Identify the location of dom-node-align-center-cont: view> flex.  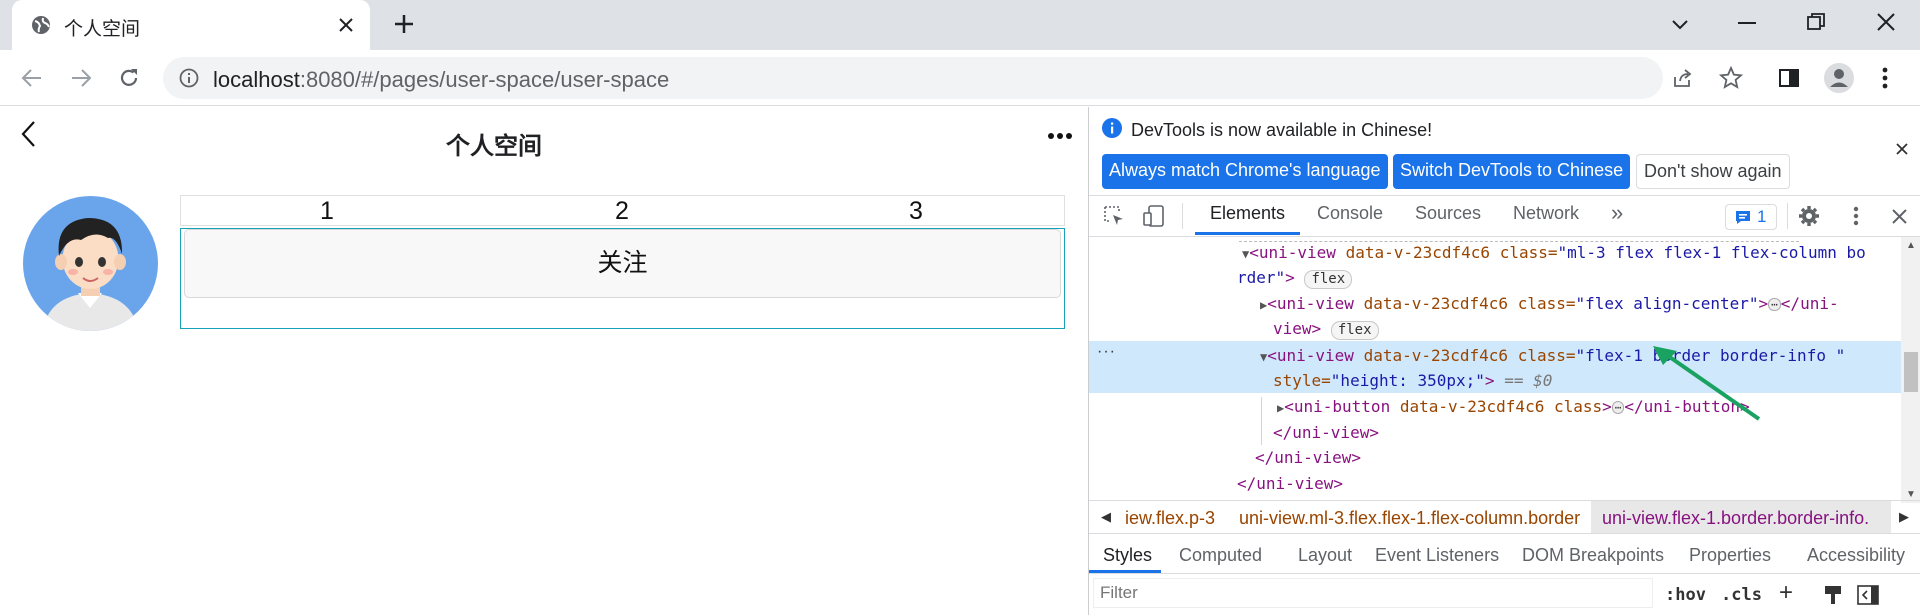
(1326, 329).